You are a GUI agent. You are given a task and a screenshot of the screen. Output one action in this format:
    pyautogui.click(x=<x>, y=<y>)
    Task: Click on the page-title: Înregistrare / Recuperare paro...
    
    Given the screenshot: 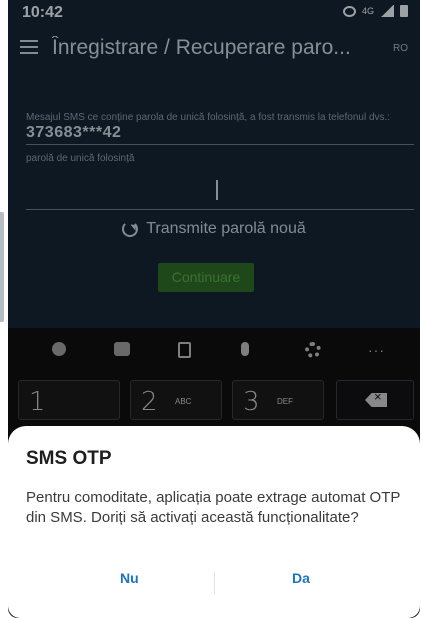 What is the action you would take?
    pyautogui.click(x=201, y=47)
    